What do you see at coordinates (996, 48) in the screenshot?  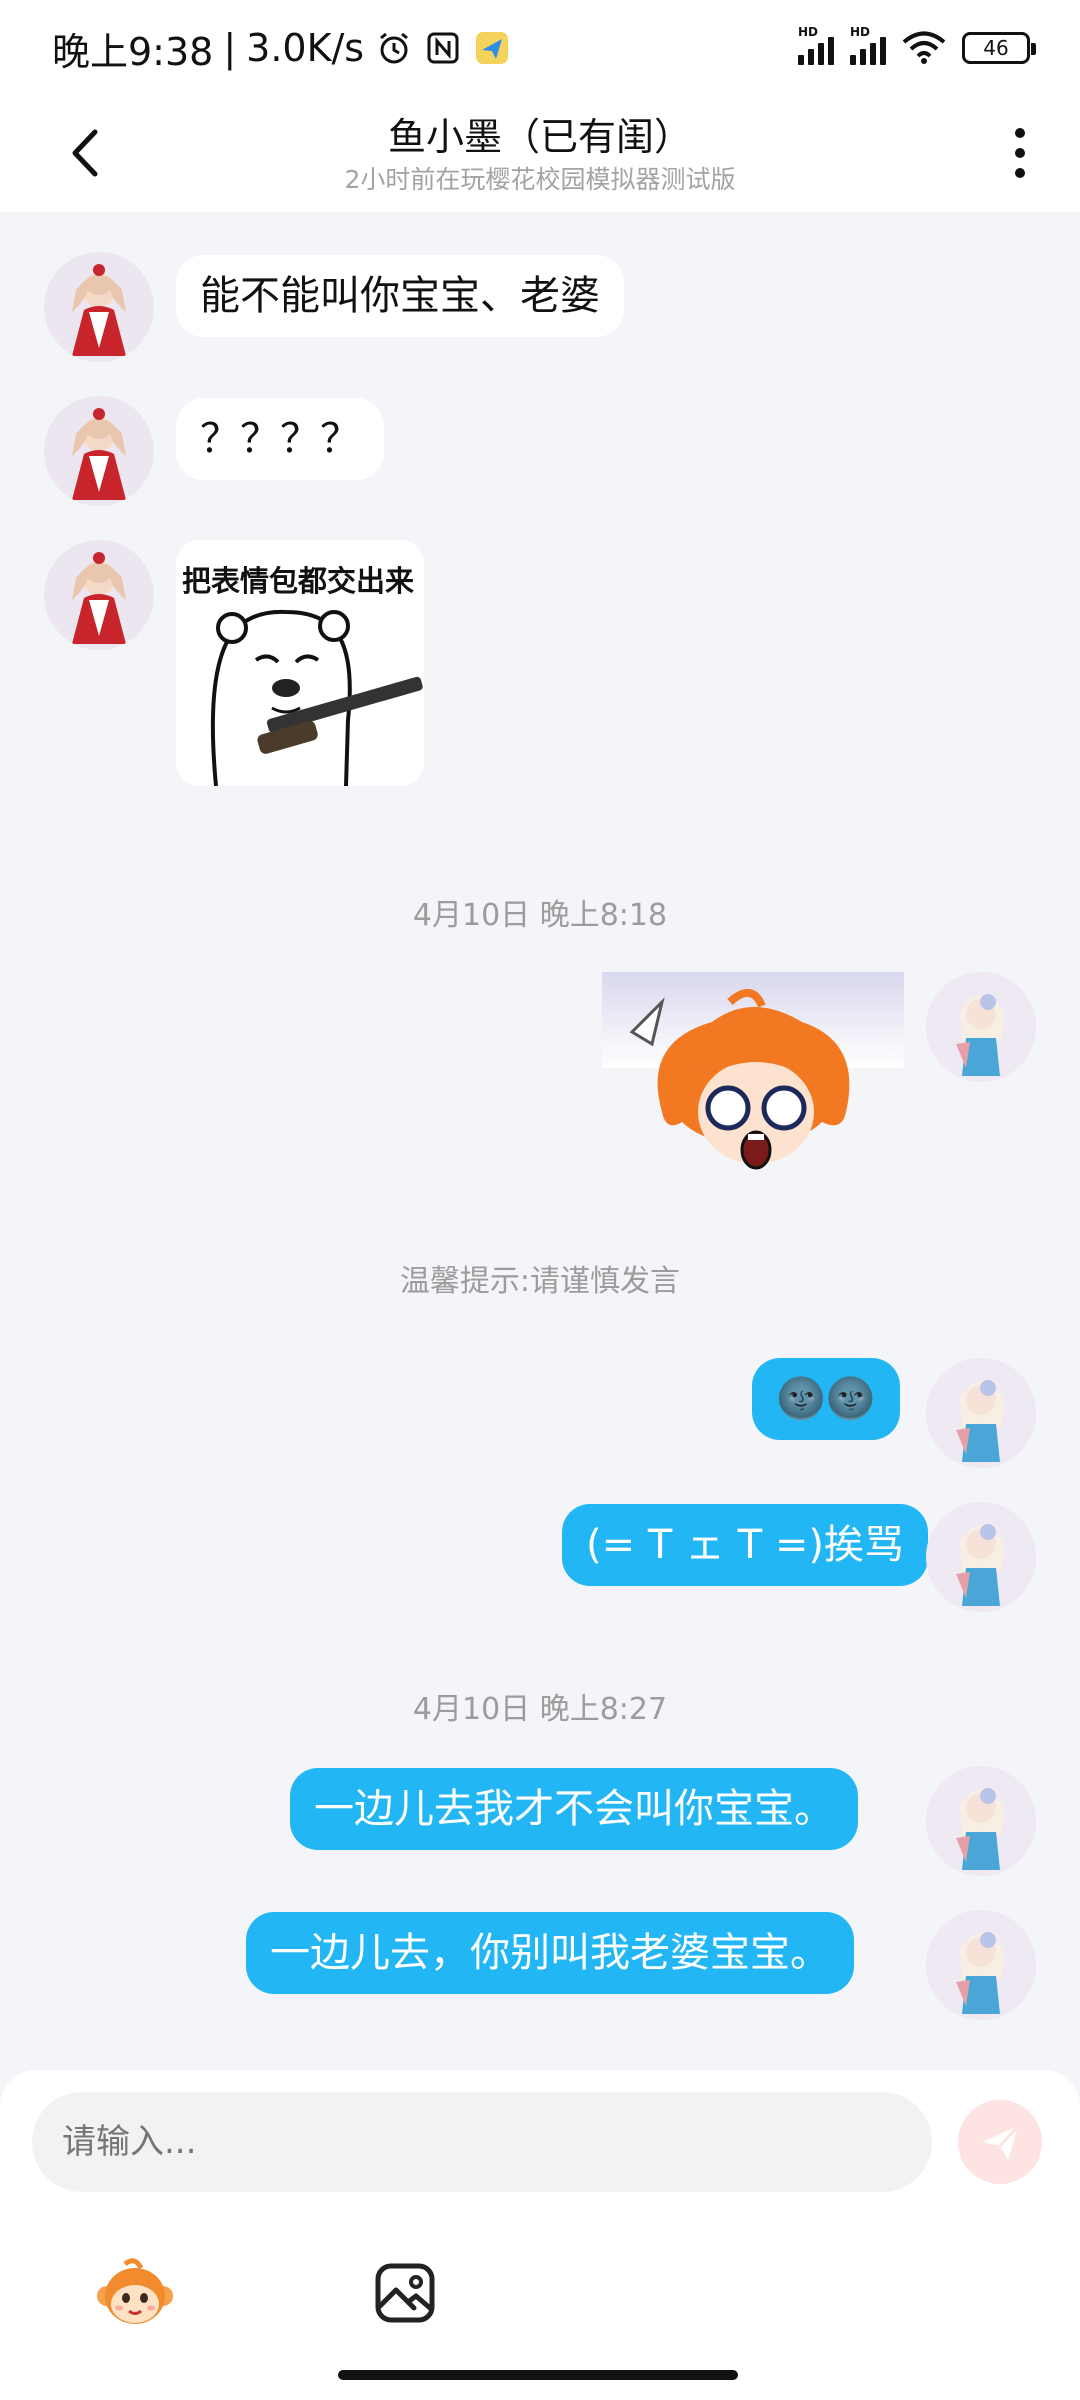 I see `battery-level: 46` at bounding box center [996, 48].